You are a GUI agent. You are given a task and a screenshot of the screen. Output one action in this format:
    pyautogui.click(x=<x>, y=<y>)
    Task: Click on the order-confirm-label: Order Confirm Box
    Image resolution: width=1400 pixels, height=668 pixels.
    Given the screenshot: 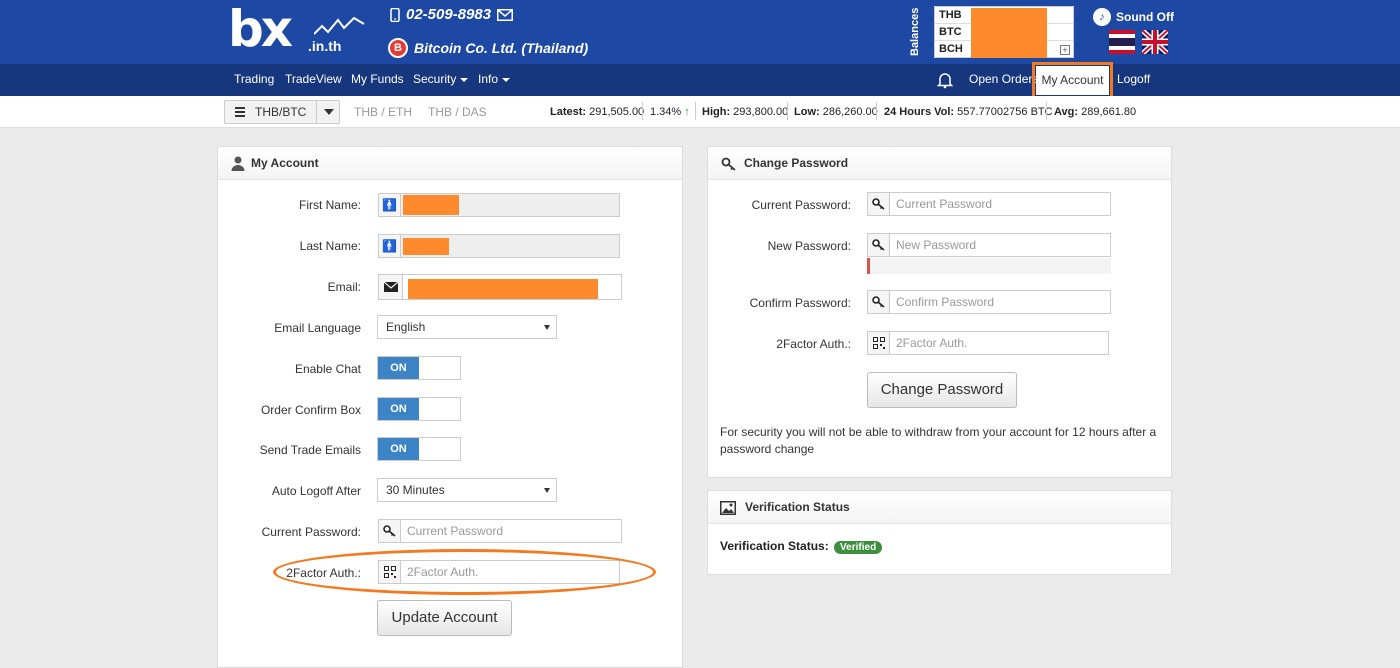 What is the action you would take?
    pyautogui.click(x=310, y=410)
    